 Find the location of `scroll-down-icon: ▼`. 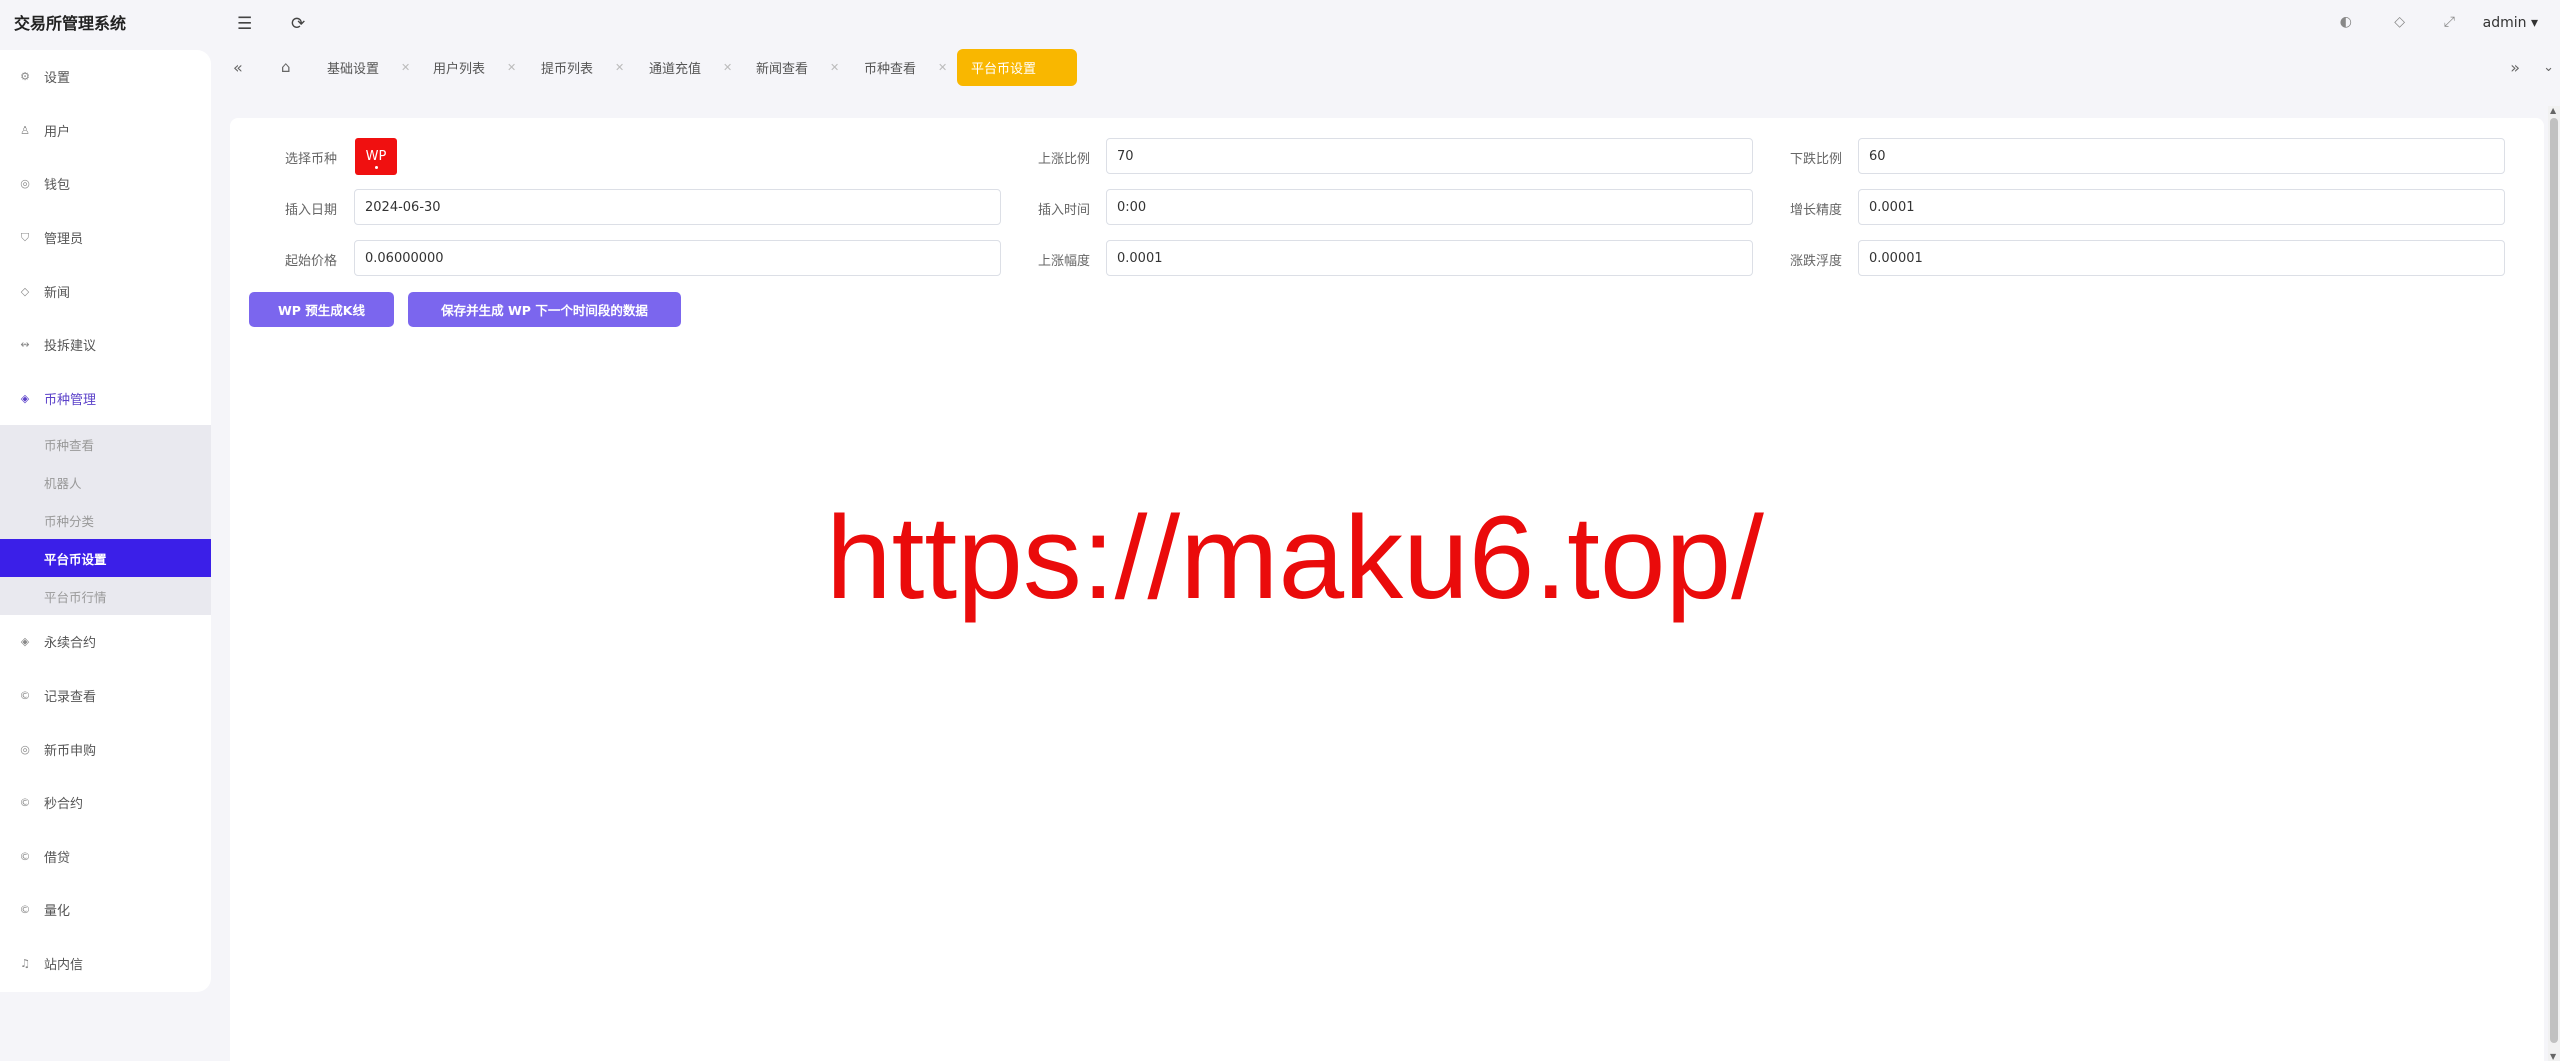

scroll-down-icon: ▼ is located at coordinates (2553, 1056).